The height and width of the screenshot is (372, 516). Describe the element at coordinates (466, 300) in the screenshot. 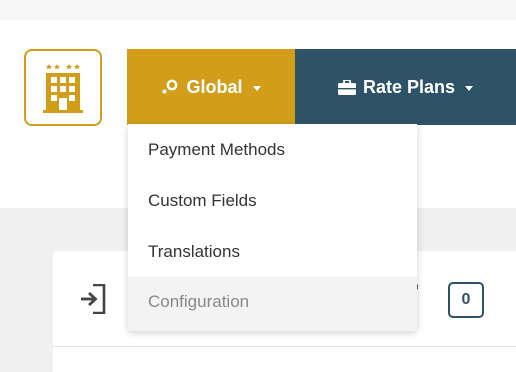

I see `count-badge: 0` at that location.